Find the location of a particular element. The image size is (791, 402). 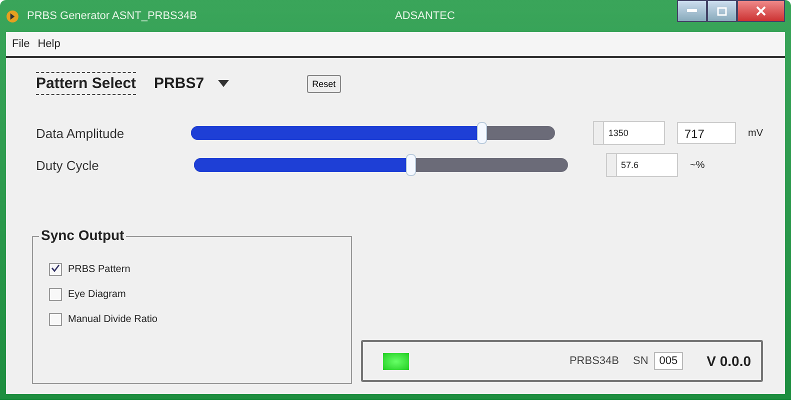

minimize-icon is located at coordinates (692, 11).